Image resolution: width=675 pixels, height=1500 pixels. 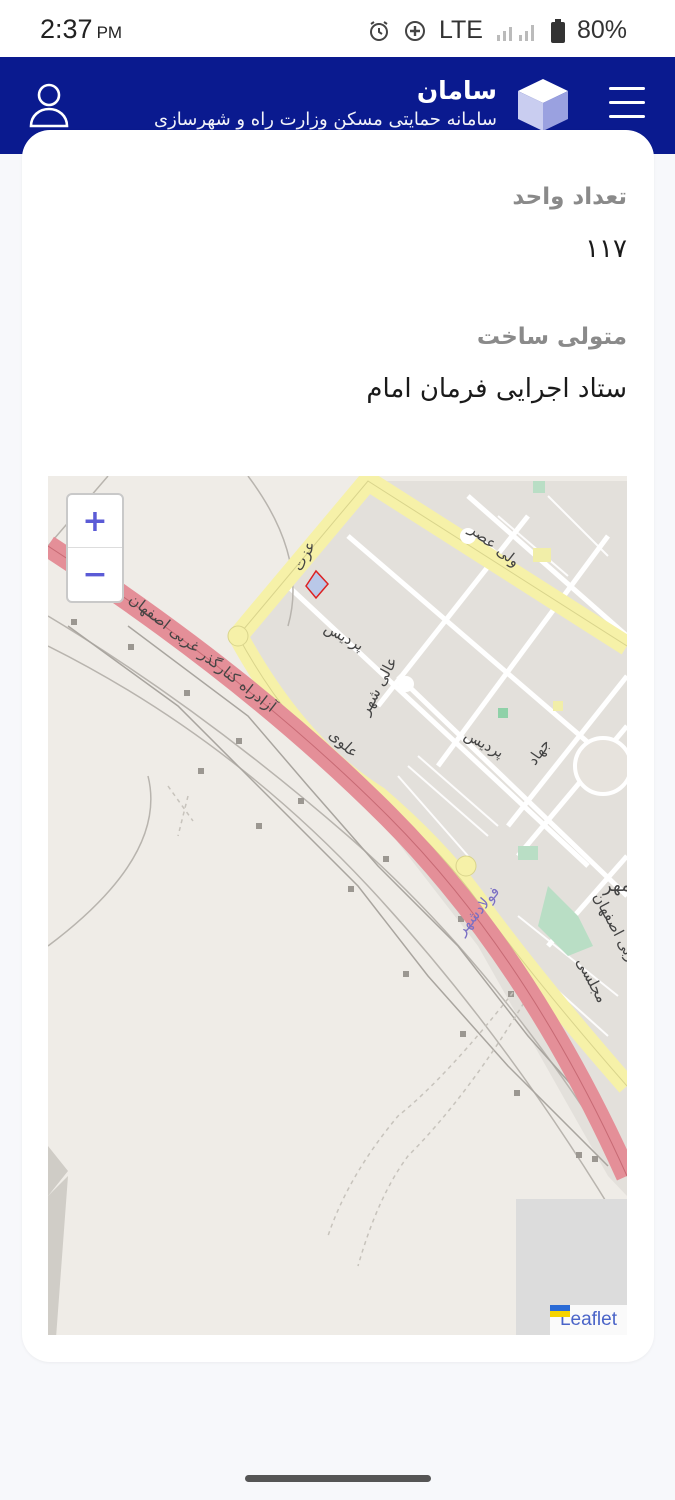 I want to click on zoom-in-button: +, so click(x=95, y=521).